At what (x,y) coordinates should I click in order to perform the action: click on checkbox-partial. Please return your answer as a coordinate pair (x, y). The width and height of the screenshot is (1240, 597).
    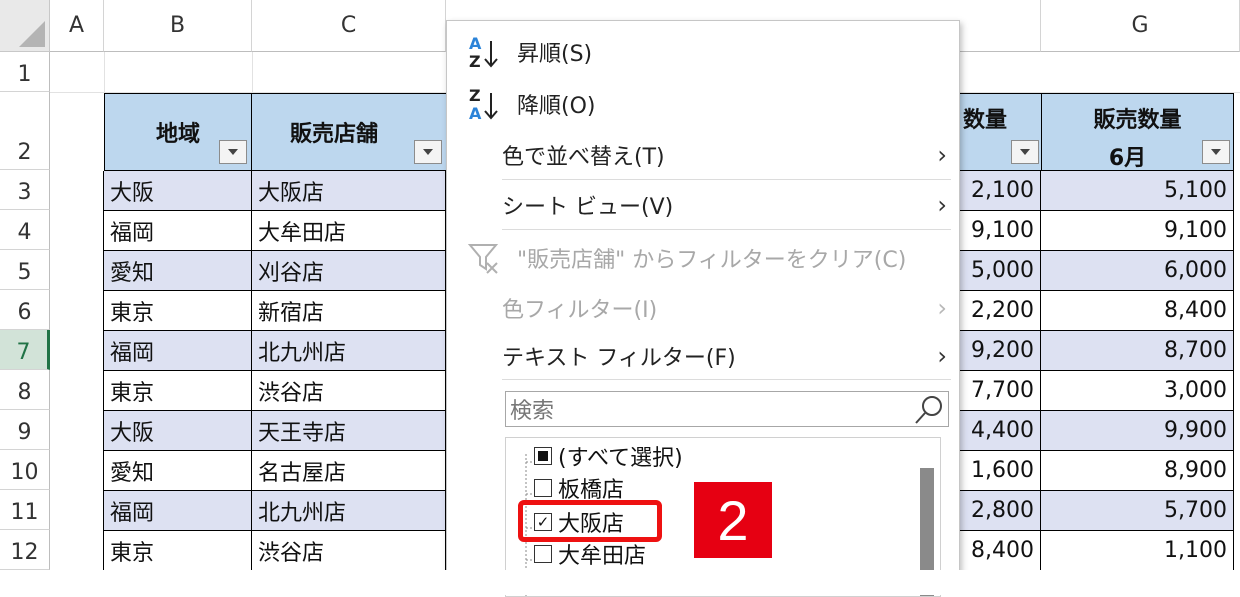
    Looking at the image, I should click on (543, 456).